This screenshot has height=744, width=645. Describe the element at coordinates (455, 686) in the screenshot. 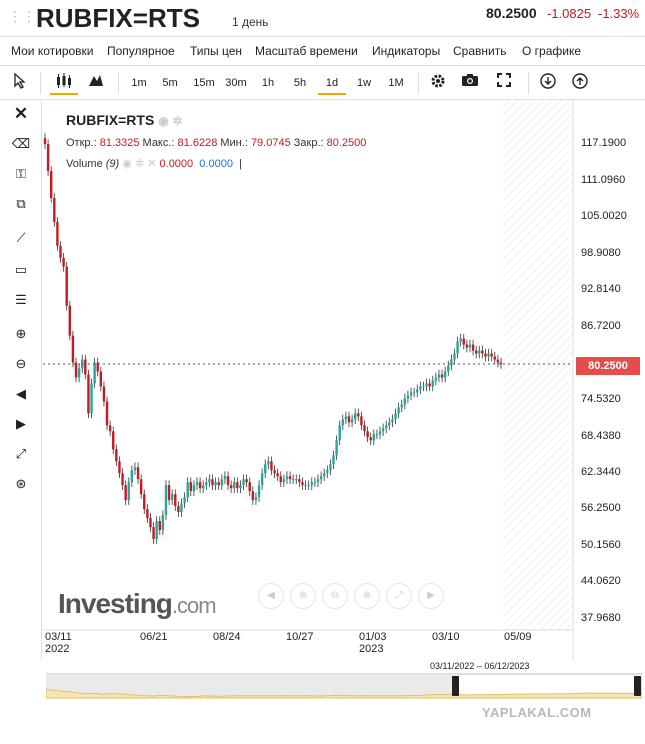

I see `navigator-handle-left` at that location.